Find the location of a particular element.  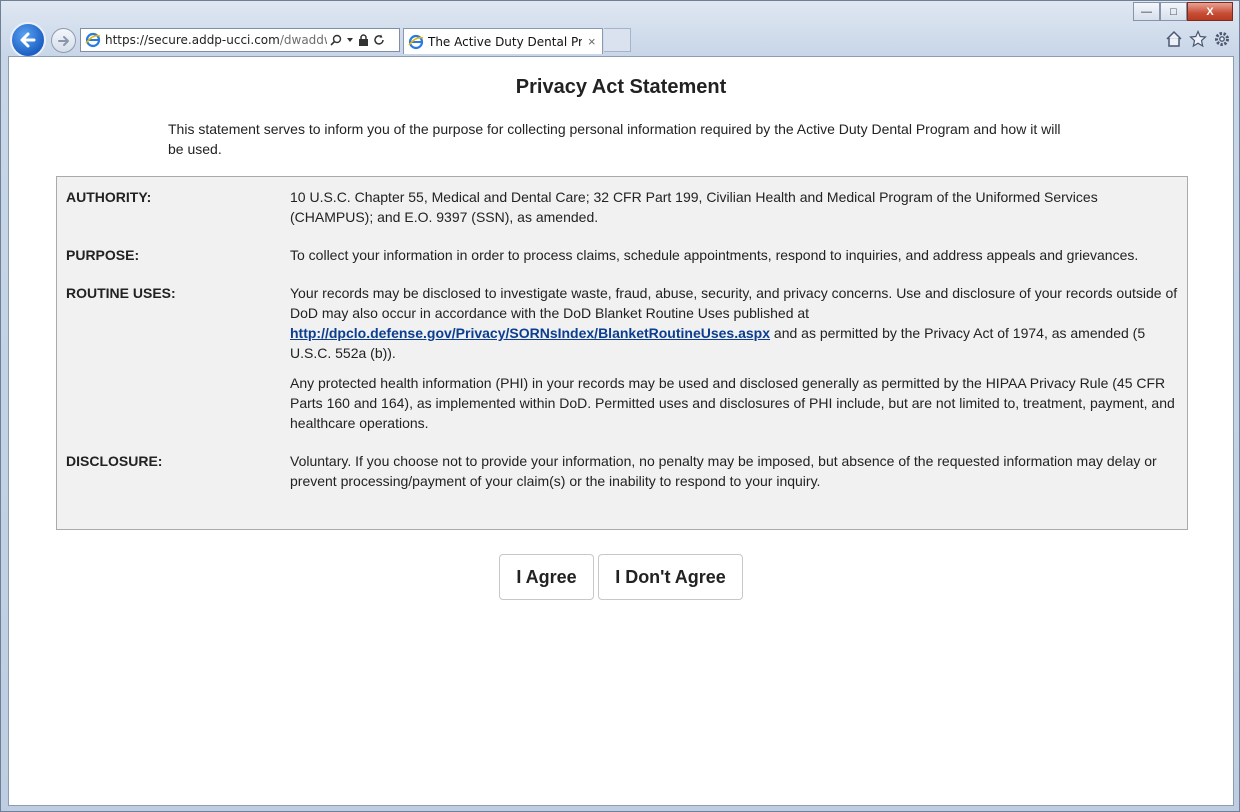

tab-active-duty-dental: The Active Duty Dental Pro... × is located at coordinates (503, 41).